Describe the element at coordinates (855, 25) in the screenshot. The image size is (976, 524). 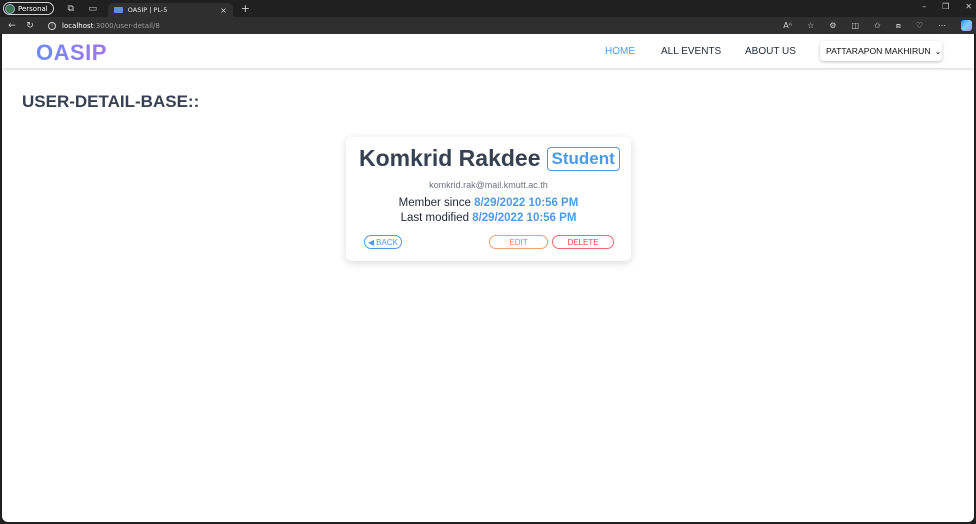
I see `split-screen-icon: ◫` at that location.